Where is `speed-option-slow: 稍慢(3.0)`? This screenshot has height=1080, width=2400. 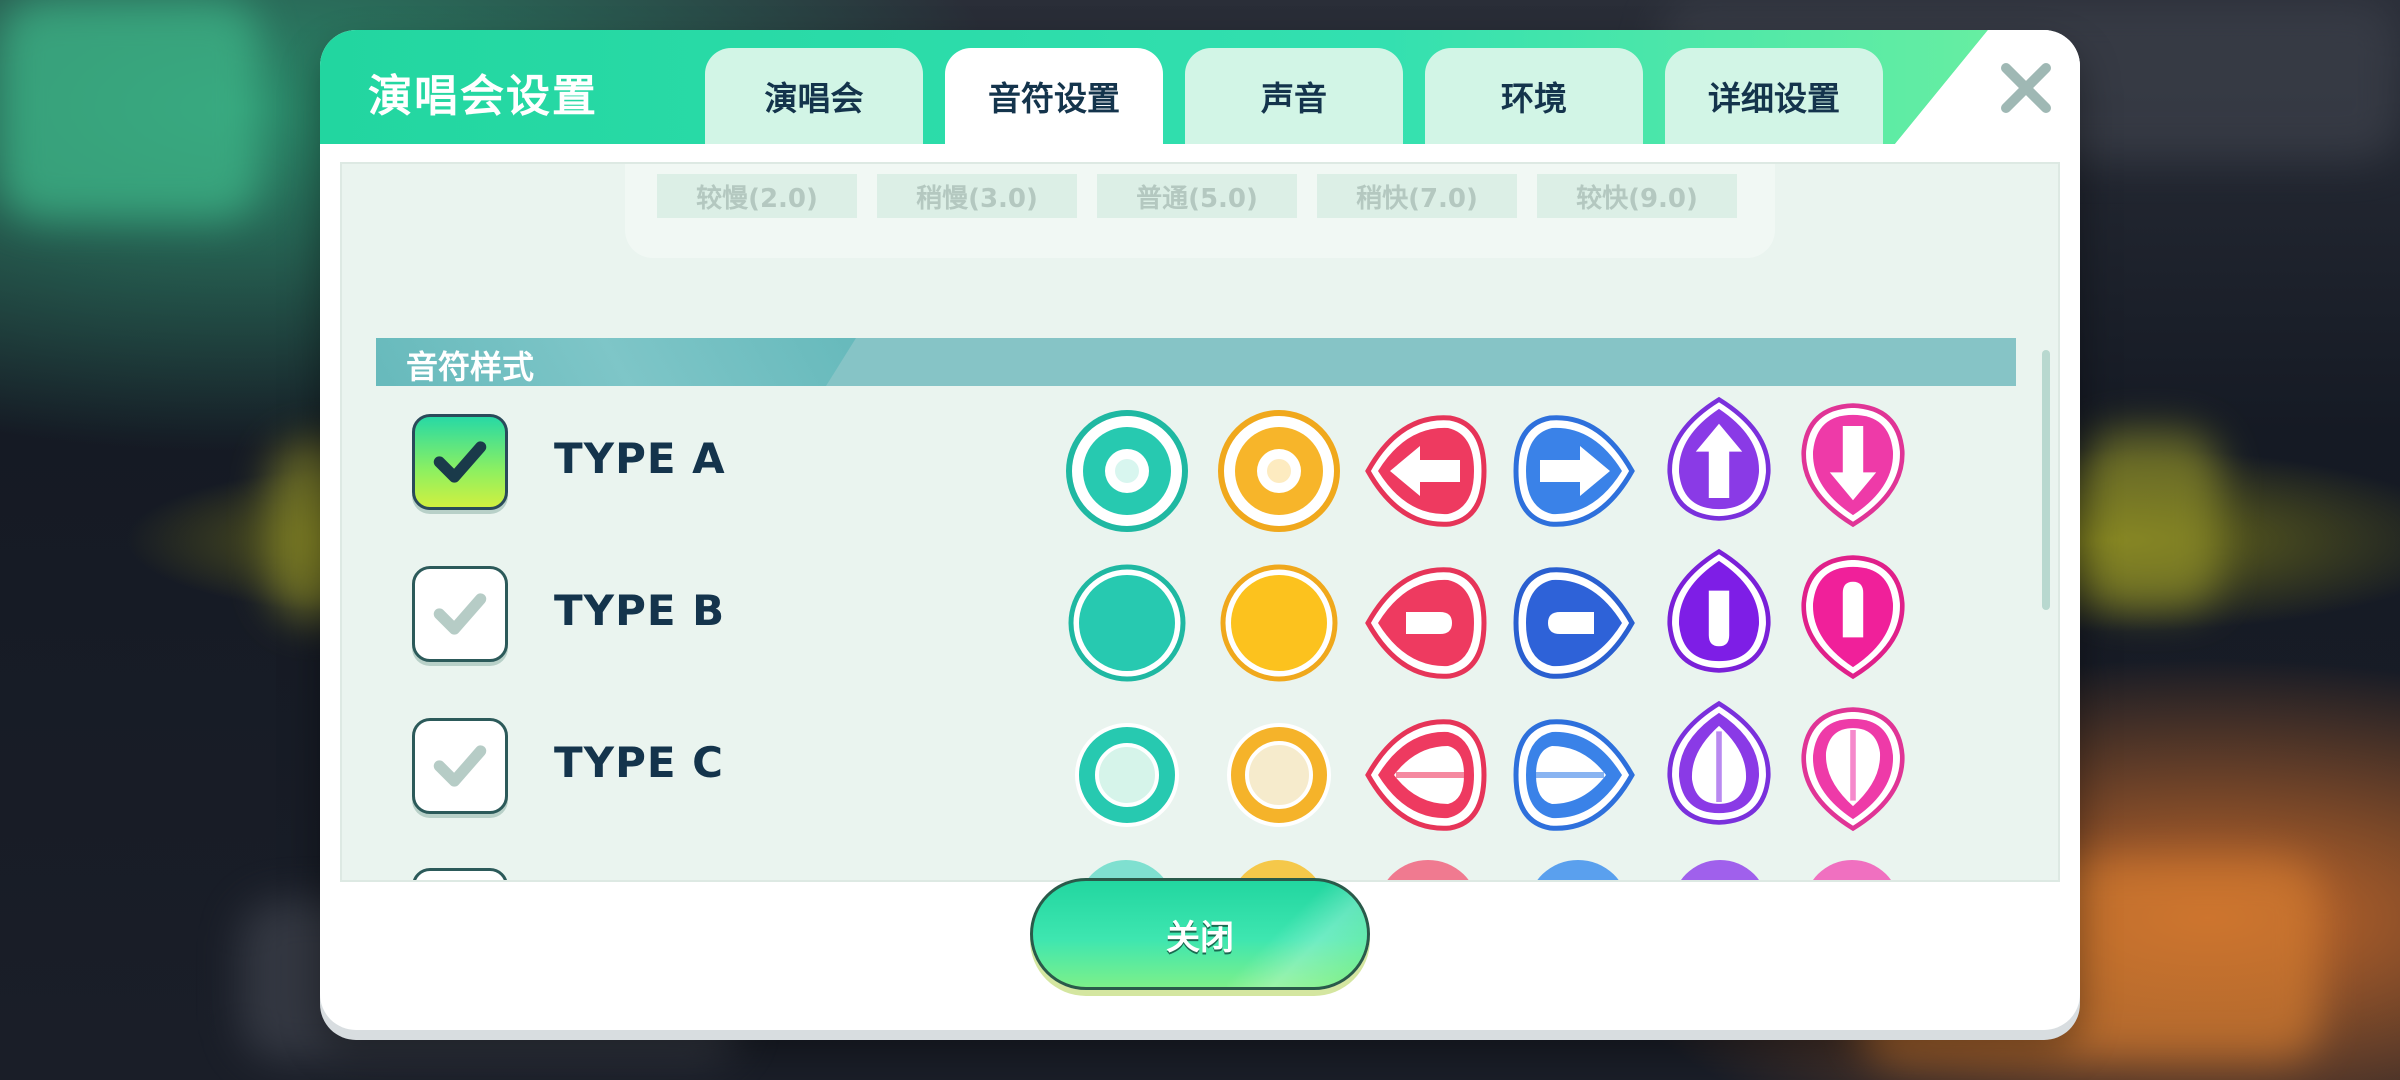 speed-option-slow: 稍慢(3.0) is located at coordinates (977, 196).